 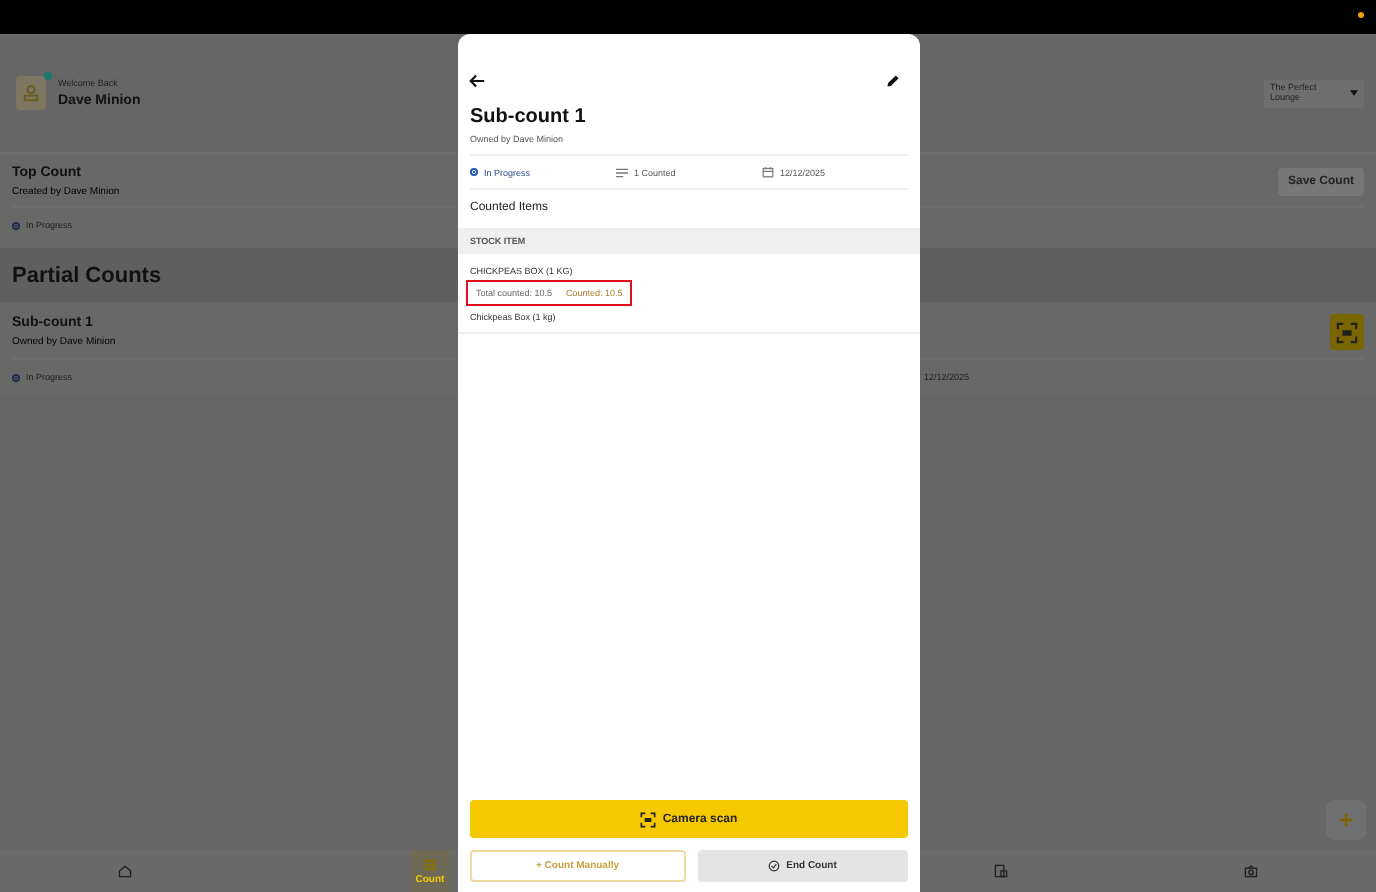 What do you see at coordinates (893, 81) in the screenshot?
I see `edit-icon` at bounding box center [893, 81].